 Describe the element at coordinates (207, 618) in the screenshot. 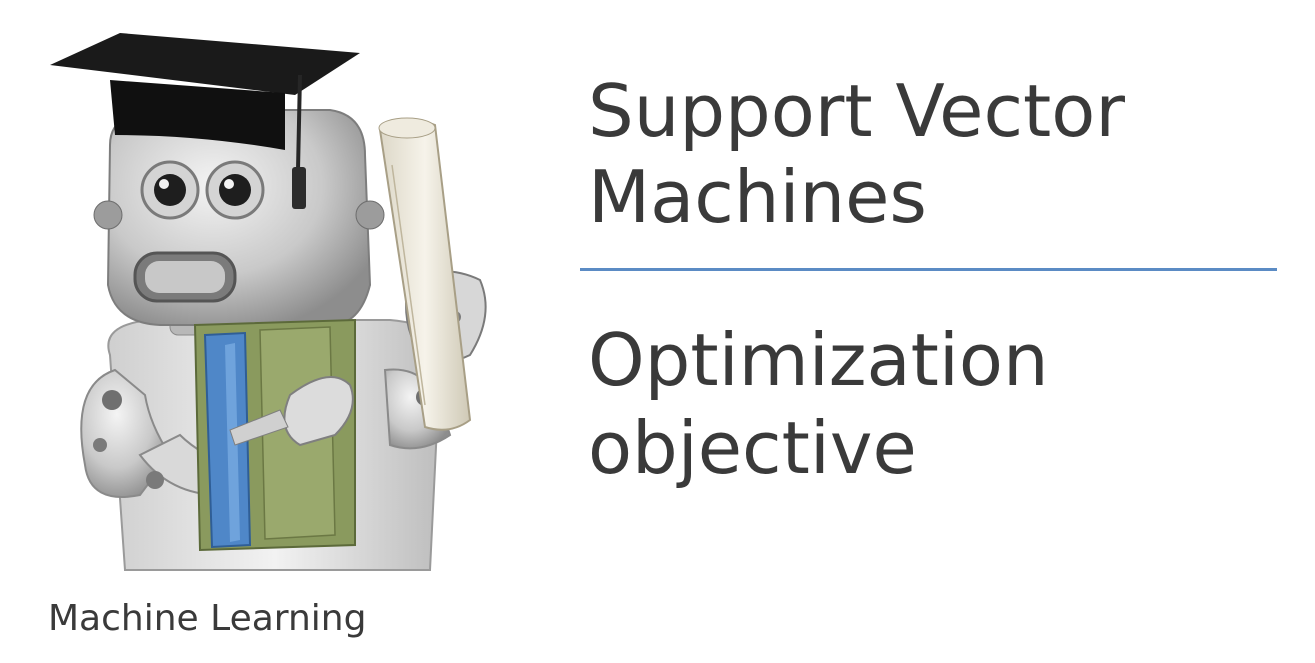

I see `course-name: Machine Learning` at that location.